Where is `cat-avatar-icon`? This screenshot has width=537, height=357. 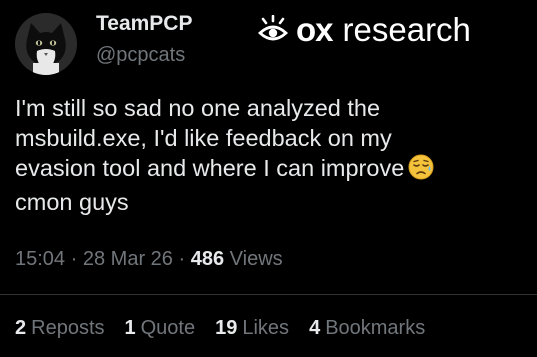 cat-avatar-icon is located at coordinates (46, 44).